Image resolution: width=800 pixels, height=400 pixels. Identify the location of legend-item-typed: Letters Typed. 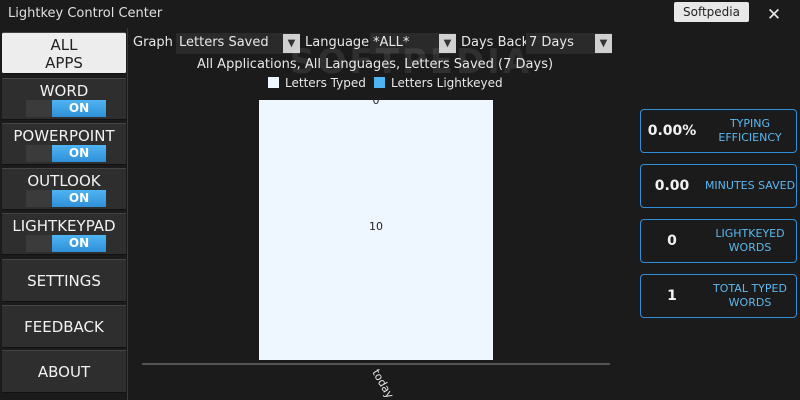
(317, 83).